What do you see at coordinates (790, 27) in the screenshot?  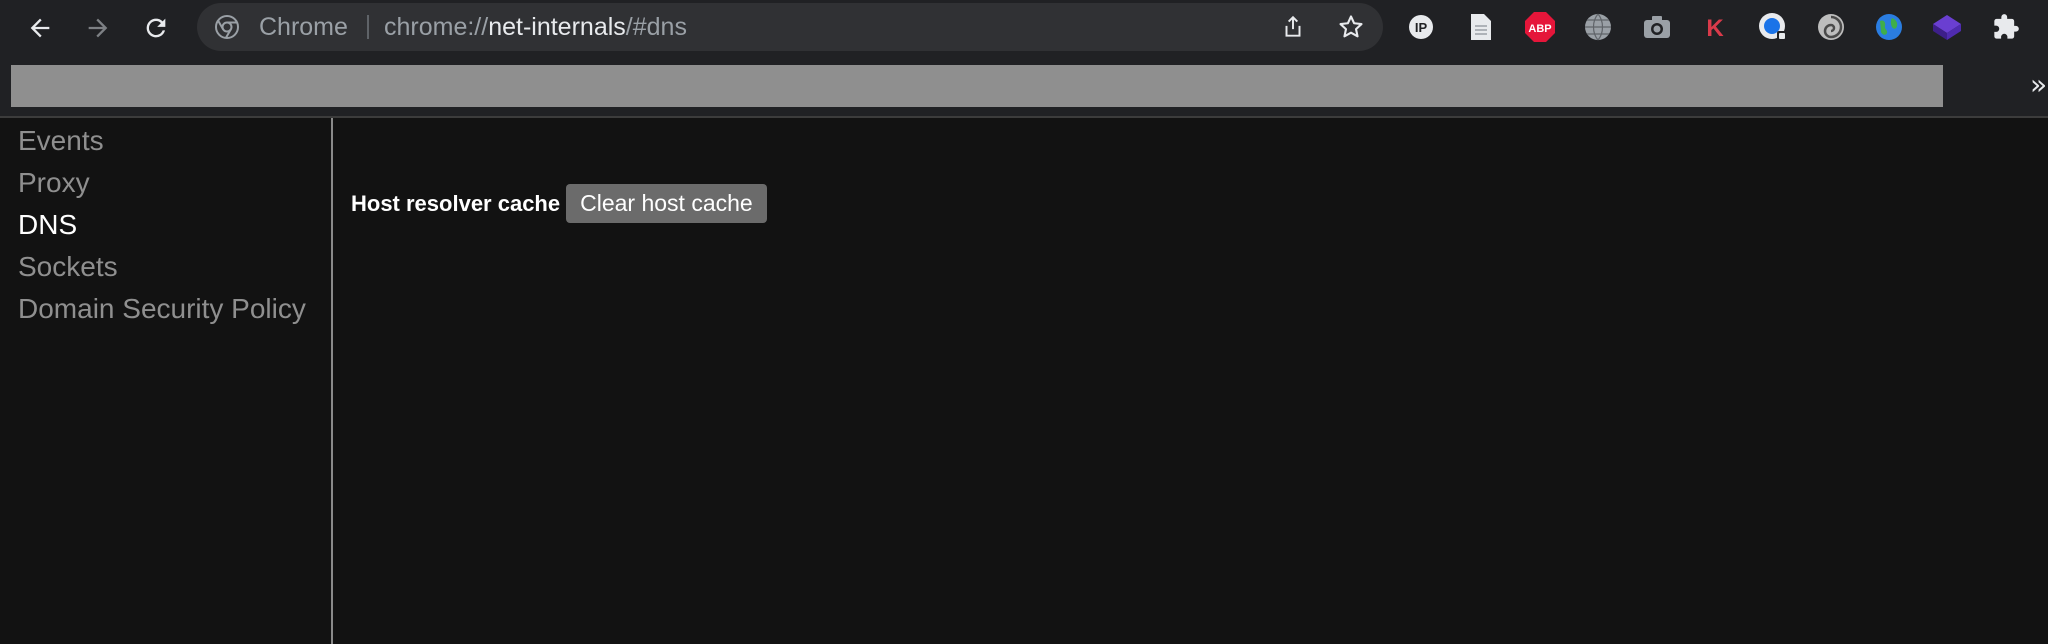 I see `omnibox: Chrome chrome://net-internals/#dns` at bounding box center [790, 27].